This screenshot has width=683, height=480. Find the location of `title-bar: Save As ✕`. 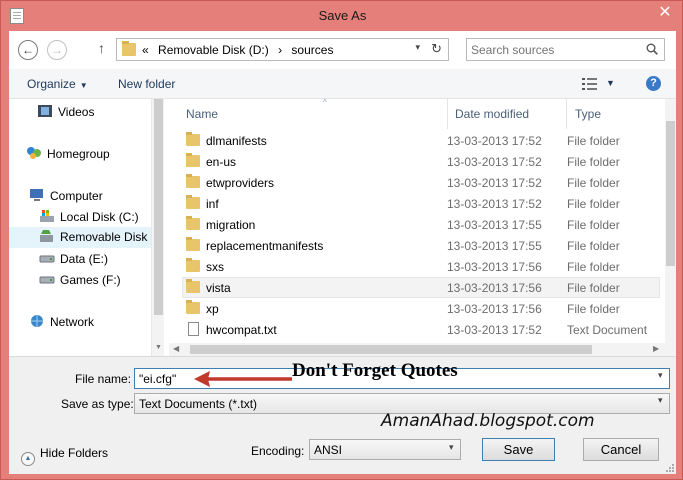

title-bar: Save As ✕ is located at coordinates (342, 16).